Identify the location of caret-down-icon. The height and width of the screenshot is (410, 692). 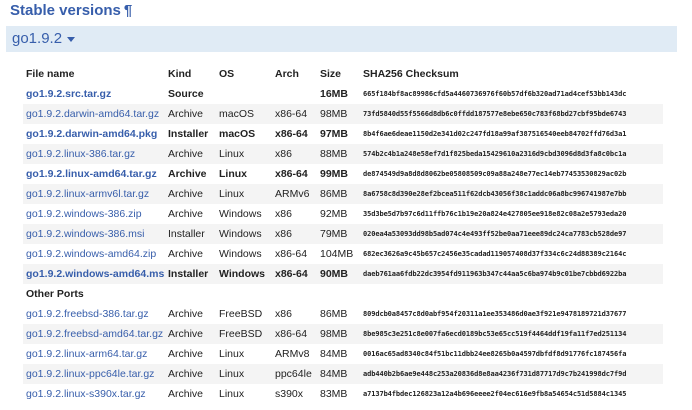
(71, 39).